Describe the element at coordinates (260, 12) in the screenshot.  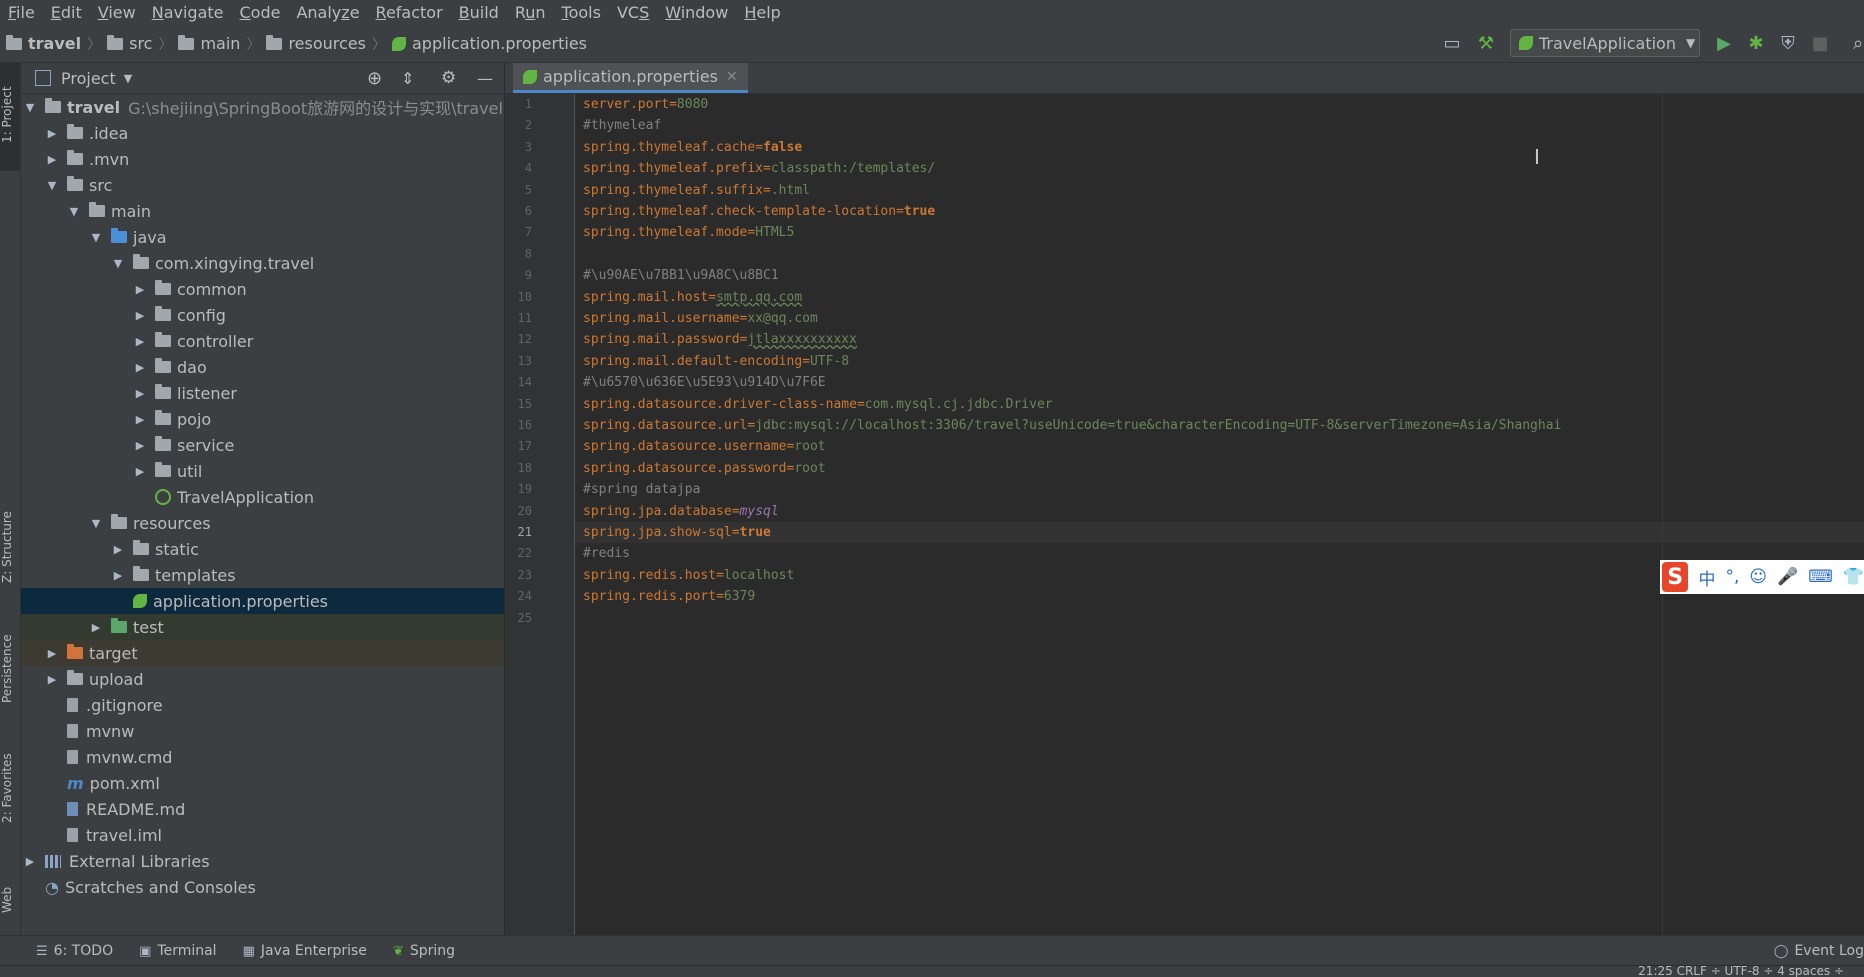
I see `menu-code: Code` at that location.